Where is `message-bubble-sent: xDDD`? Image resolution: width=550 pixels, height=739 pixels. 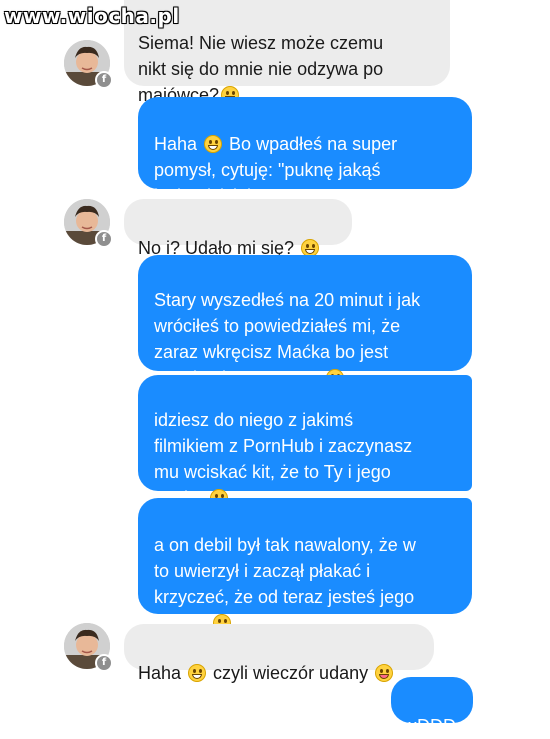
message-bubble-sent: xDDD is located at coordinates (432, 706).